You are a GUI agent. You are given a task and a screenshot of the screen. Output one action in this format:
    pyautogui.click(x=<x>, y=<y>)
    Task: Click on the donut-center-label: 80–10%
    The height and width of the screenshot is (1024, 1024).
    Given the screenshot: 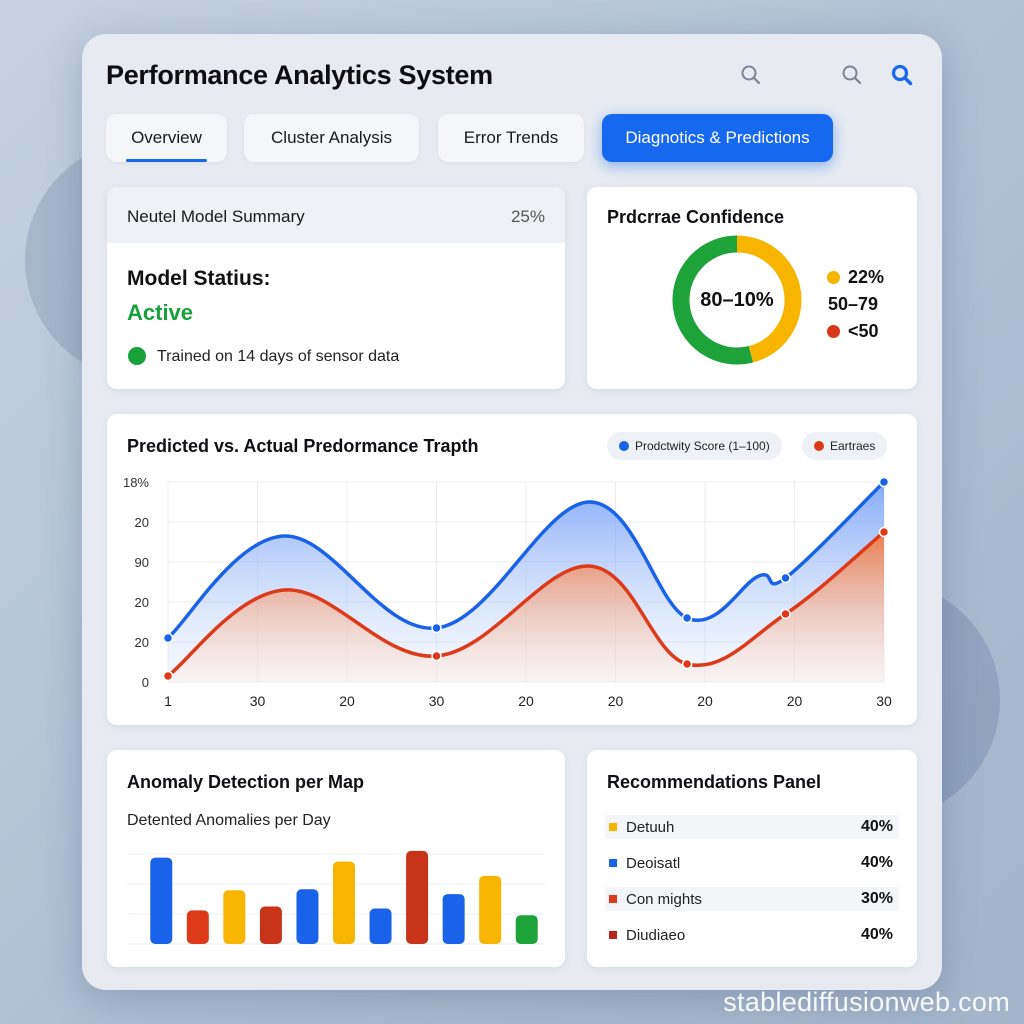 What is the action you would take?
    pyautogui.click(x=737, y=299)
    